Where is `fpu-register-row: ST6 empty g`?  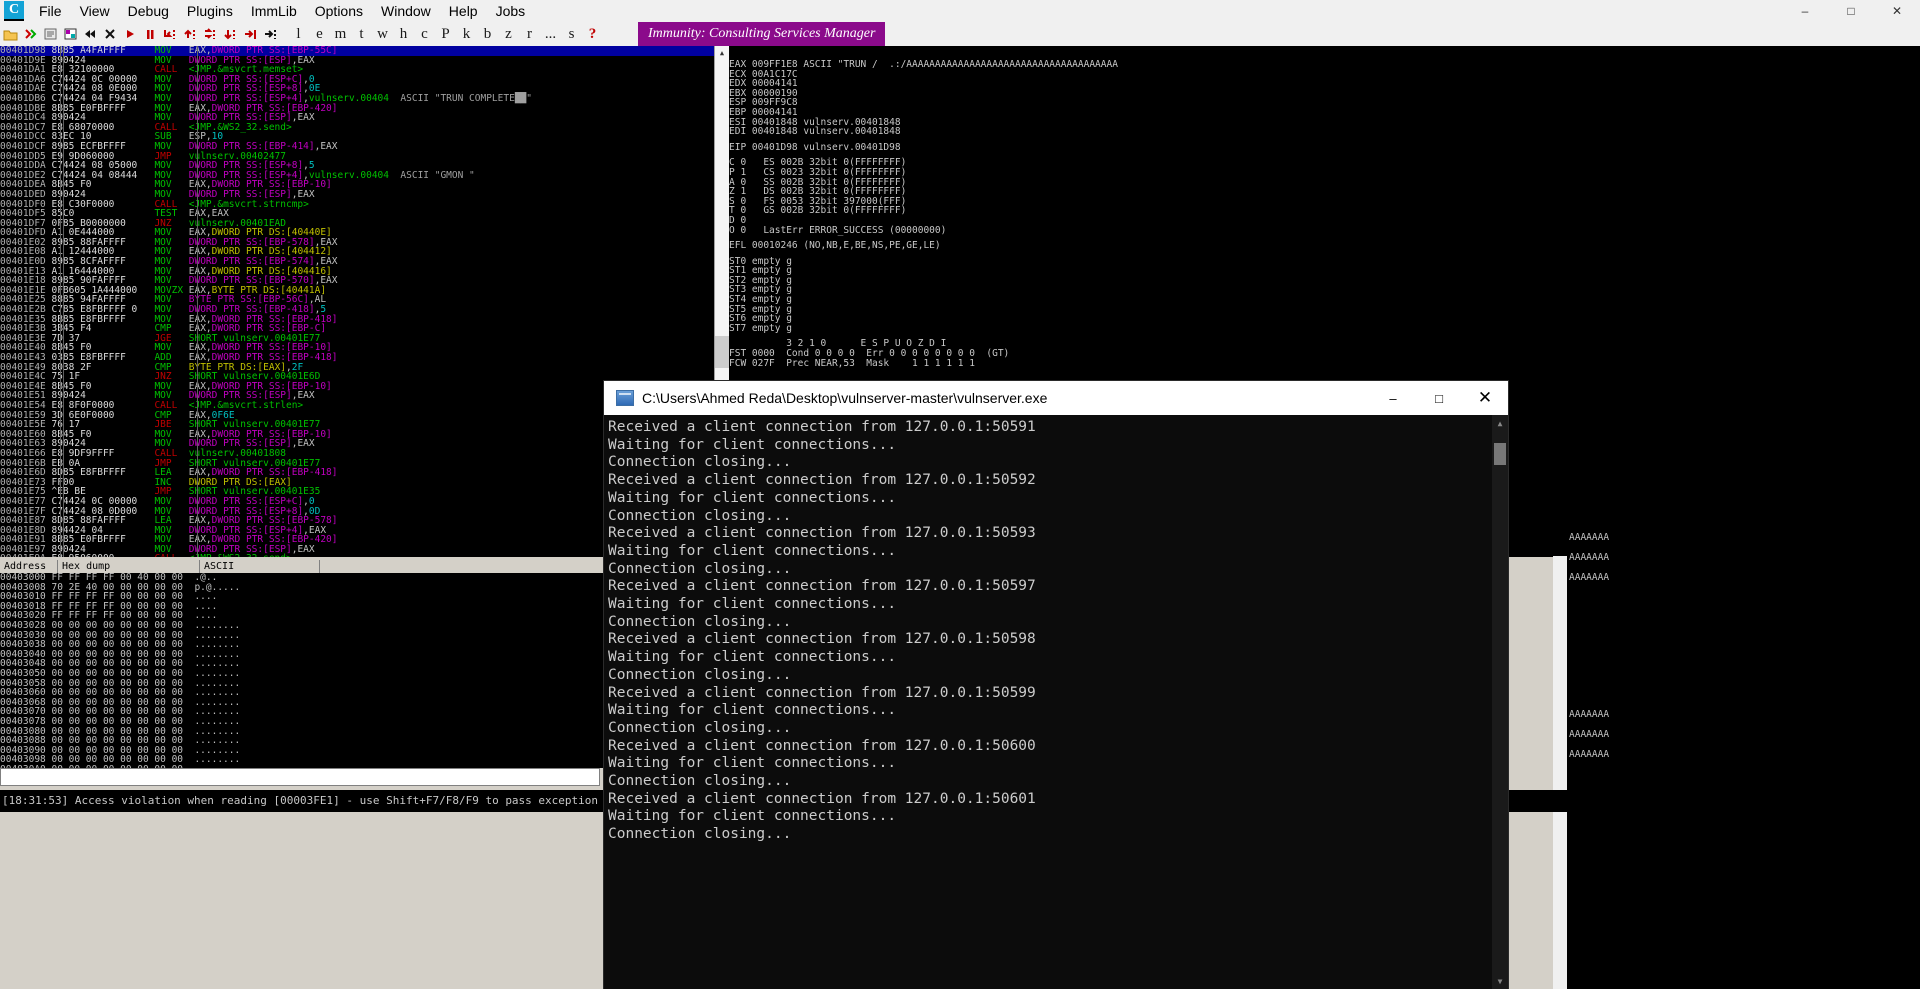 fpu-register-row: ST6 empty g is located at coordinates (1148, 319).